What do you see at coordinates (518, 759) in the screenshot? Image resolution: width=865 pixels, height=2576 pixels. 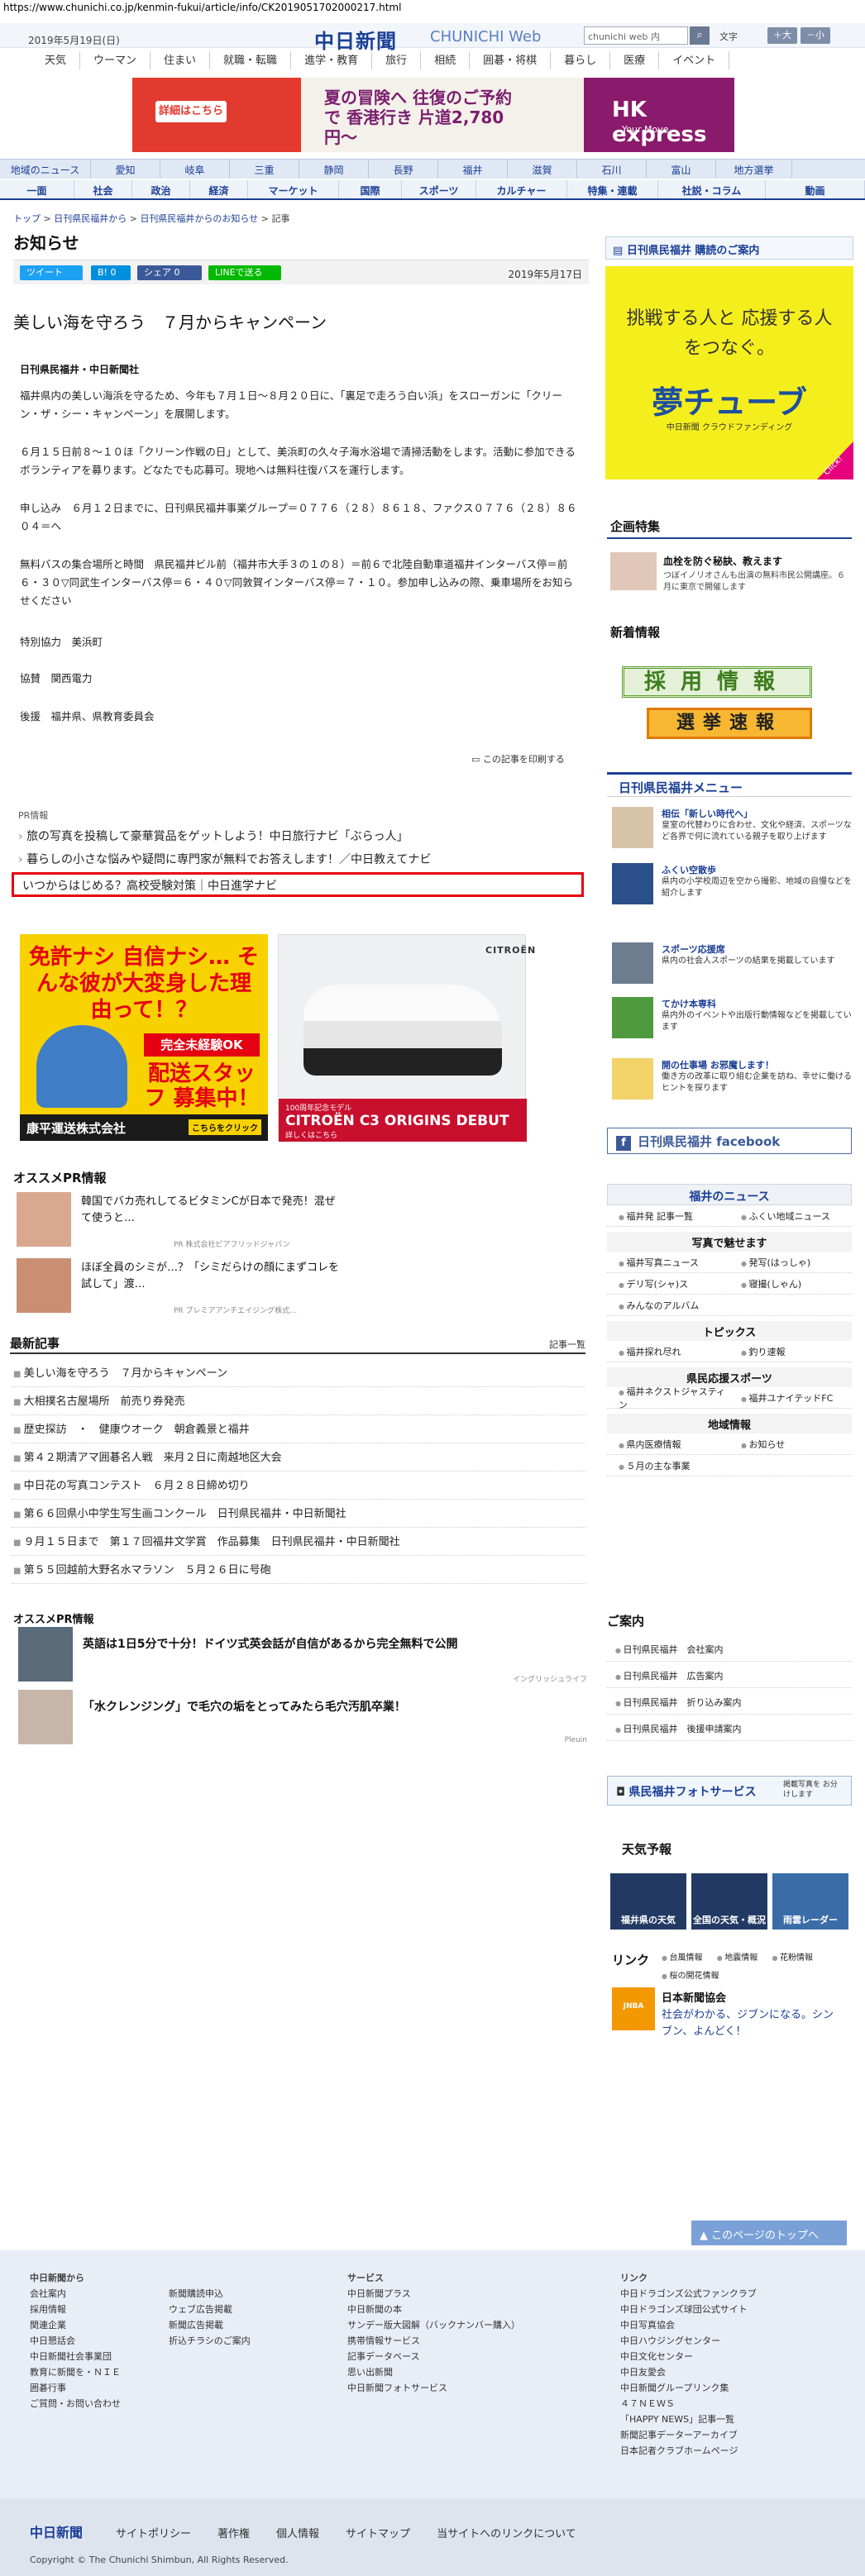 I see `print-link: ▭ この記事を印刷する` at bounding box center [518, 759].